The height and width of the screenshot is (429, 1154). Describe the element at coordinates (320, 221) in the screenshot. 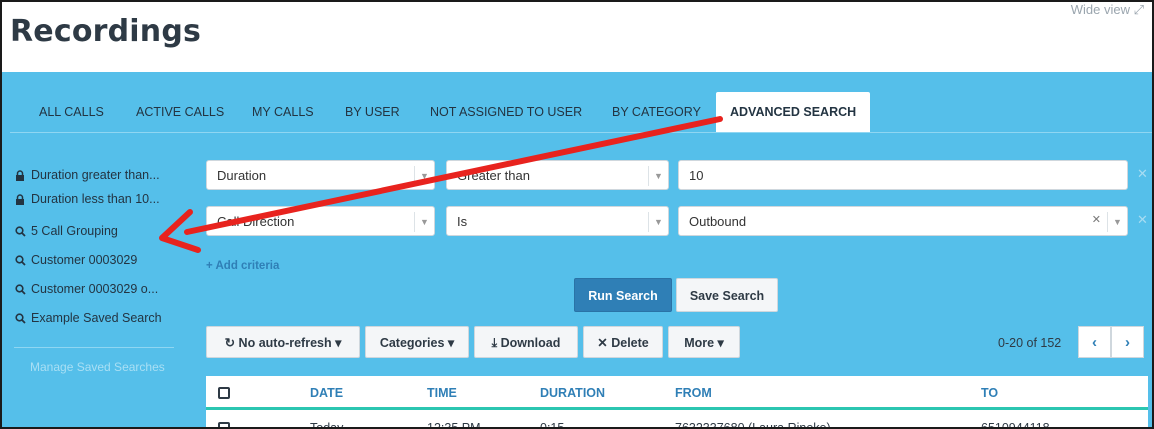

I see `criteria-field-select: Call Direction ▼` at that location.